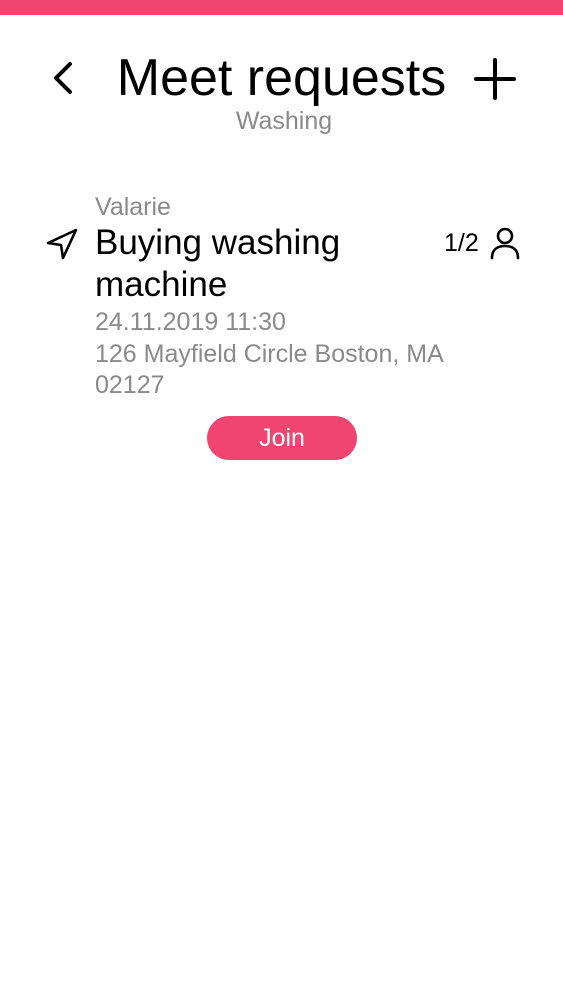  What do you see at coordinates (133, 207) in the screenshot?
I see `request-author: Valarie` at bounding box center [133, 207].